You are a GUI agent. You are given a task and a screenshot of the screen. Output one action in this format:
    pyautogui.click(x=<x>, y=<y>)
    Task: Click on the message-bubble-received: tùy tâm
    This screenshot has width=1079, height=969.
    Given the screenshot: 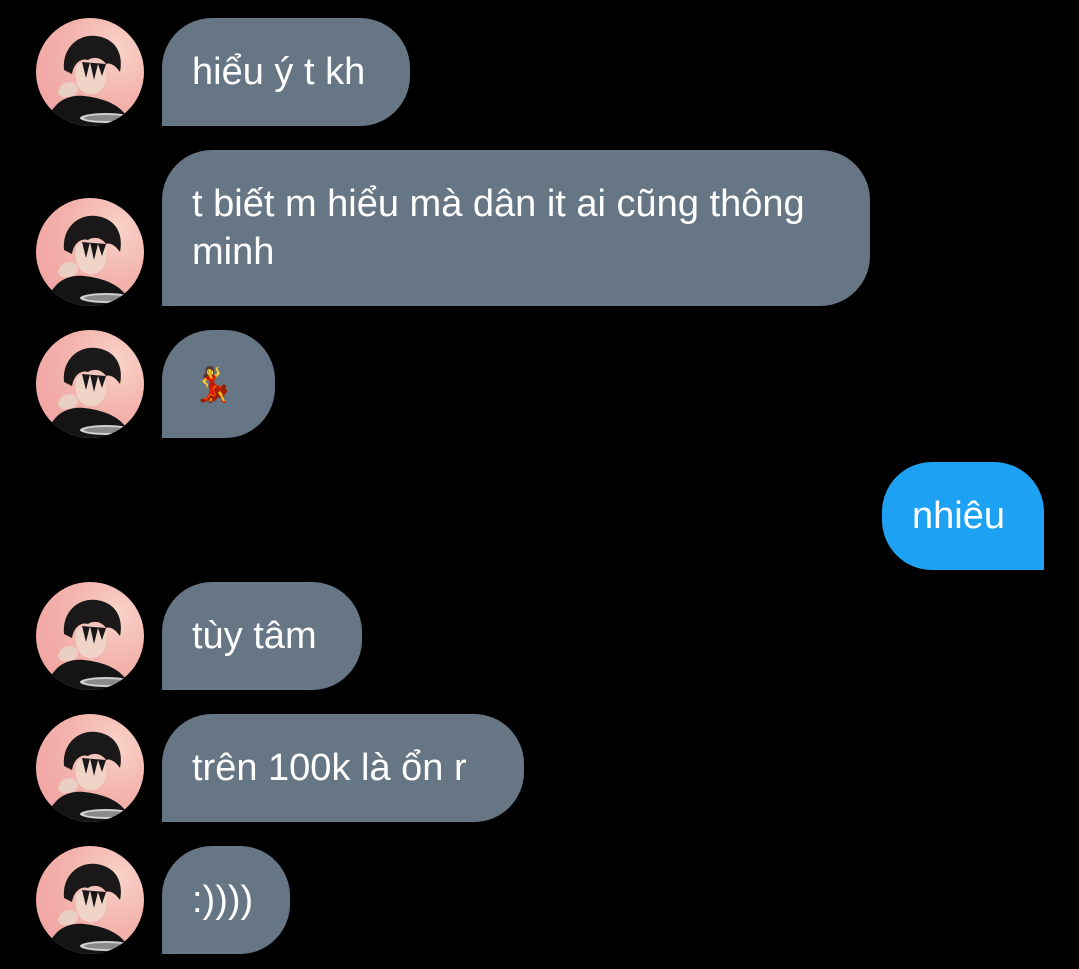 What is the action you would take?
    pyautogui.click(x=262, y=636)
    